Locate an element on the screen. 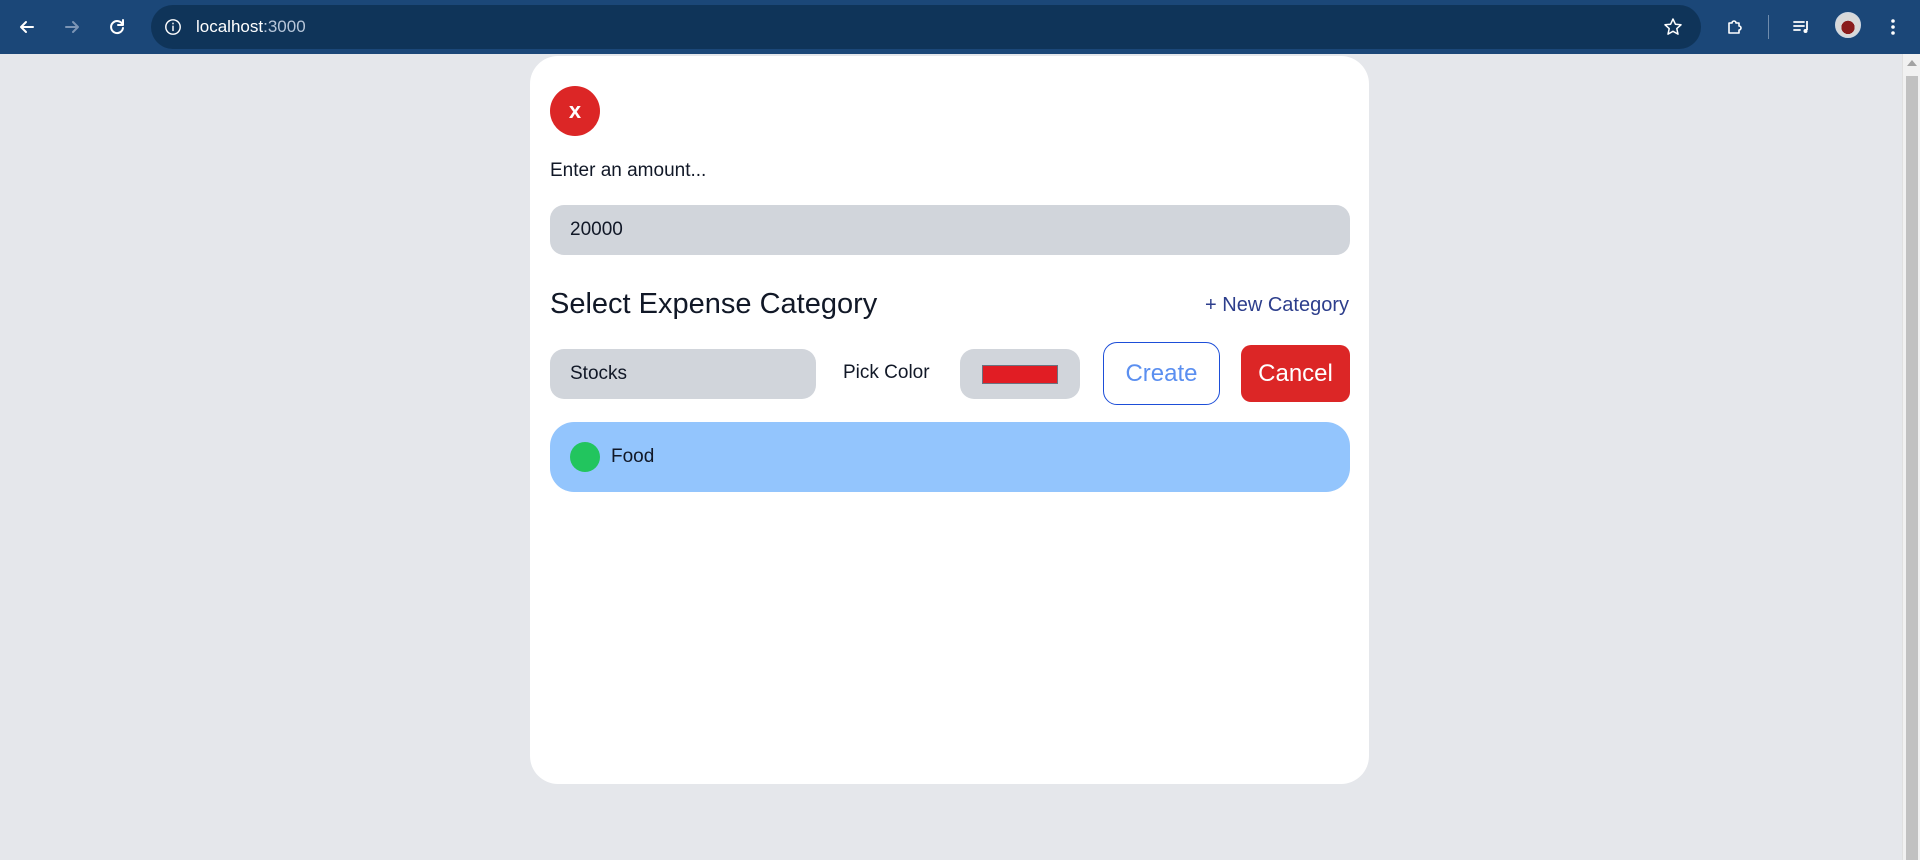 Image resolution: width=1920 pixels, height=860 pixels. bookmark-star-icon is located at coordinates (1673, 27).